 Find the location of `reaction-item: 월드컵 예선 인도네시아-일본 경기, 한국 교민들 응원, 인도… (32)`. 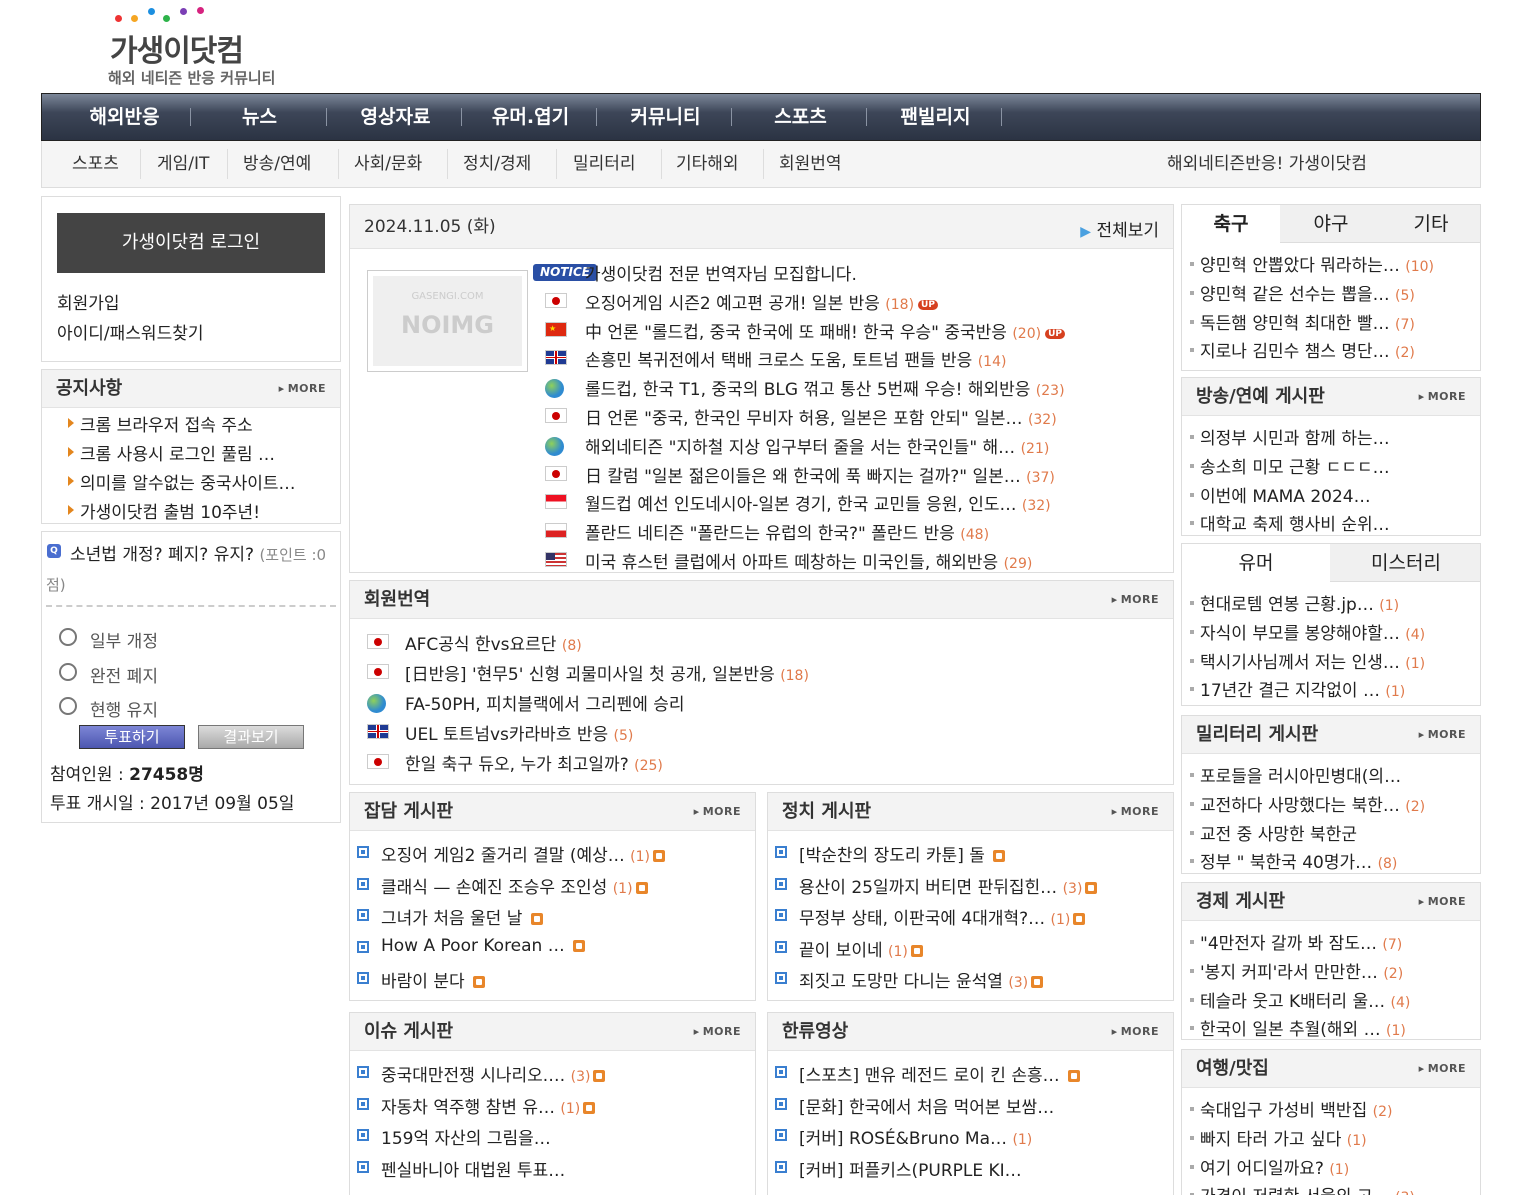

reaction-item: 월드컵 예선 인도네시아-일본 경기, 한국 교민들 응원, 인도… (32) is located at coordinates (850, 502).